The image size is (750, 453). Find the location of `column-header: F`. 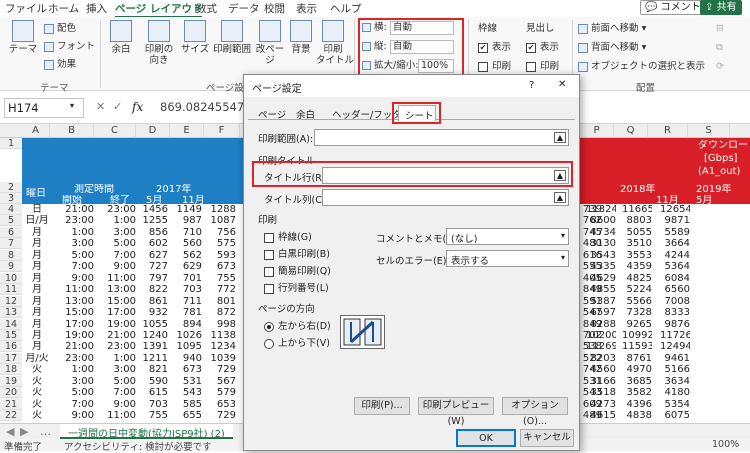

column-header: F is located at coordinates (222, 131).